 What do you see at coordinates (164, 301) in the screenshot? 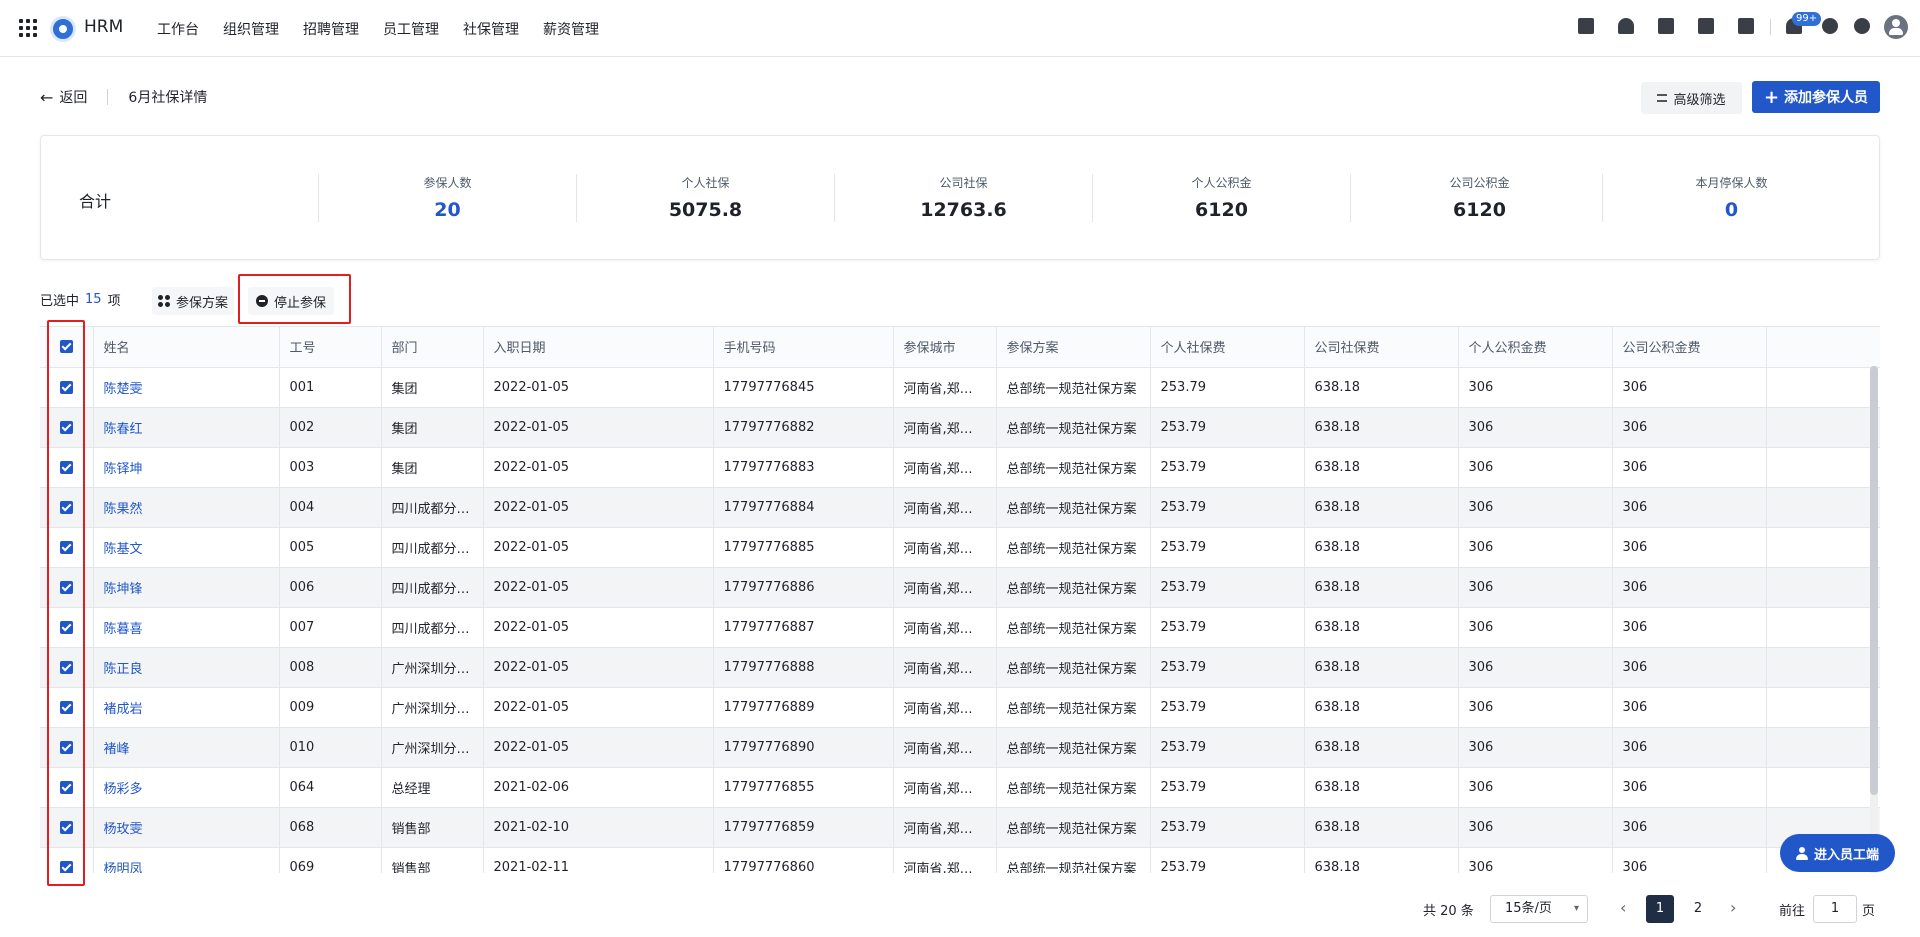
I see `apps-icon` at bounding box center [164, 301].